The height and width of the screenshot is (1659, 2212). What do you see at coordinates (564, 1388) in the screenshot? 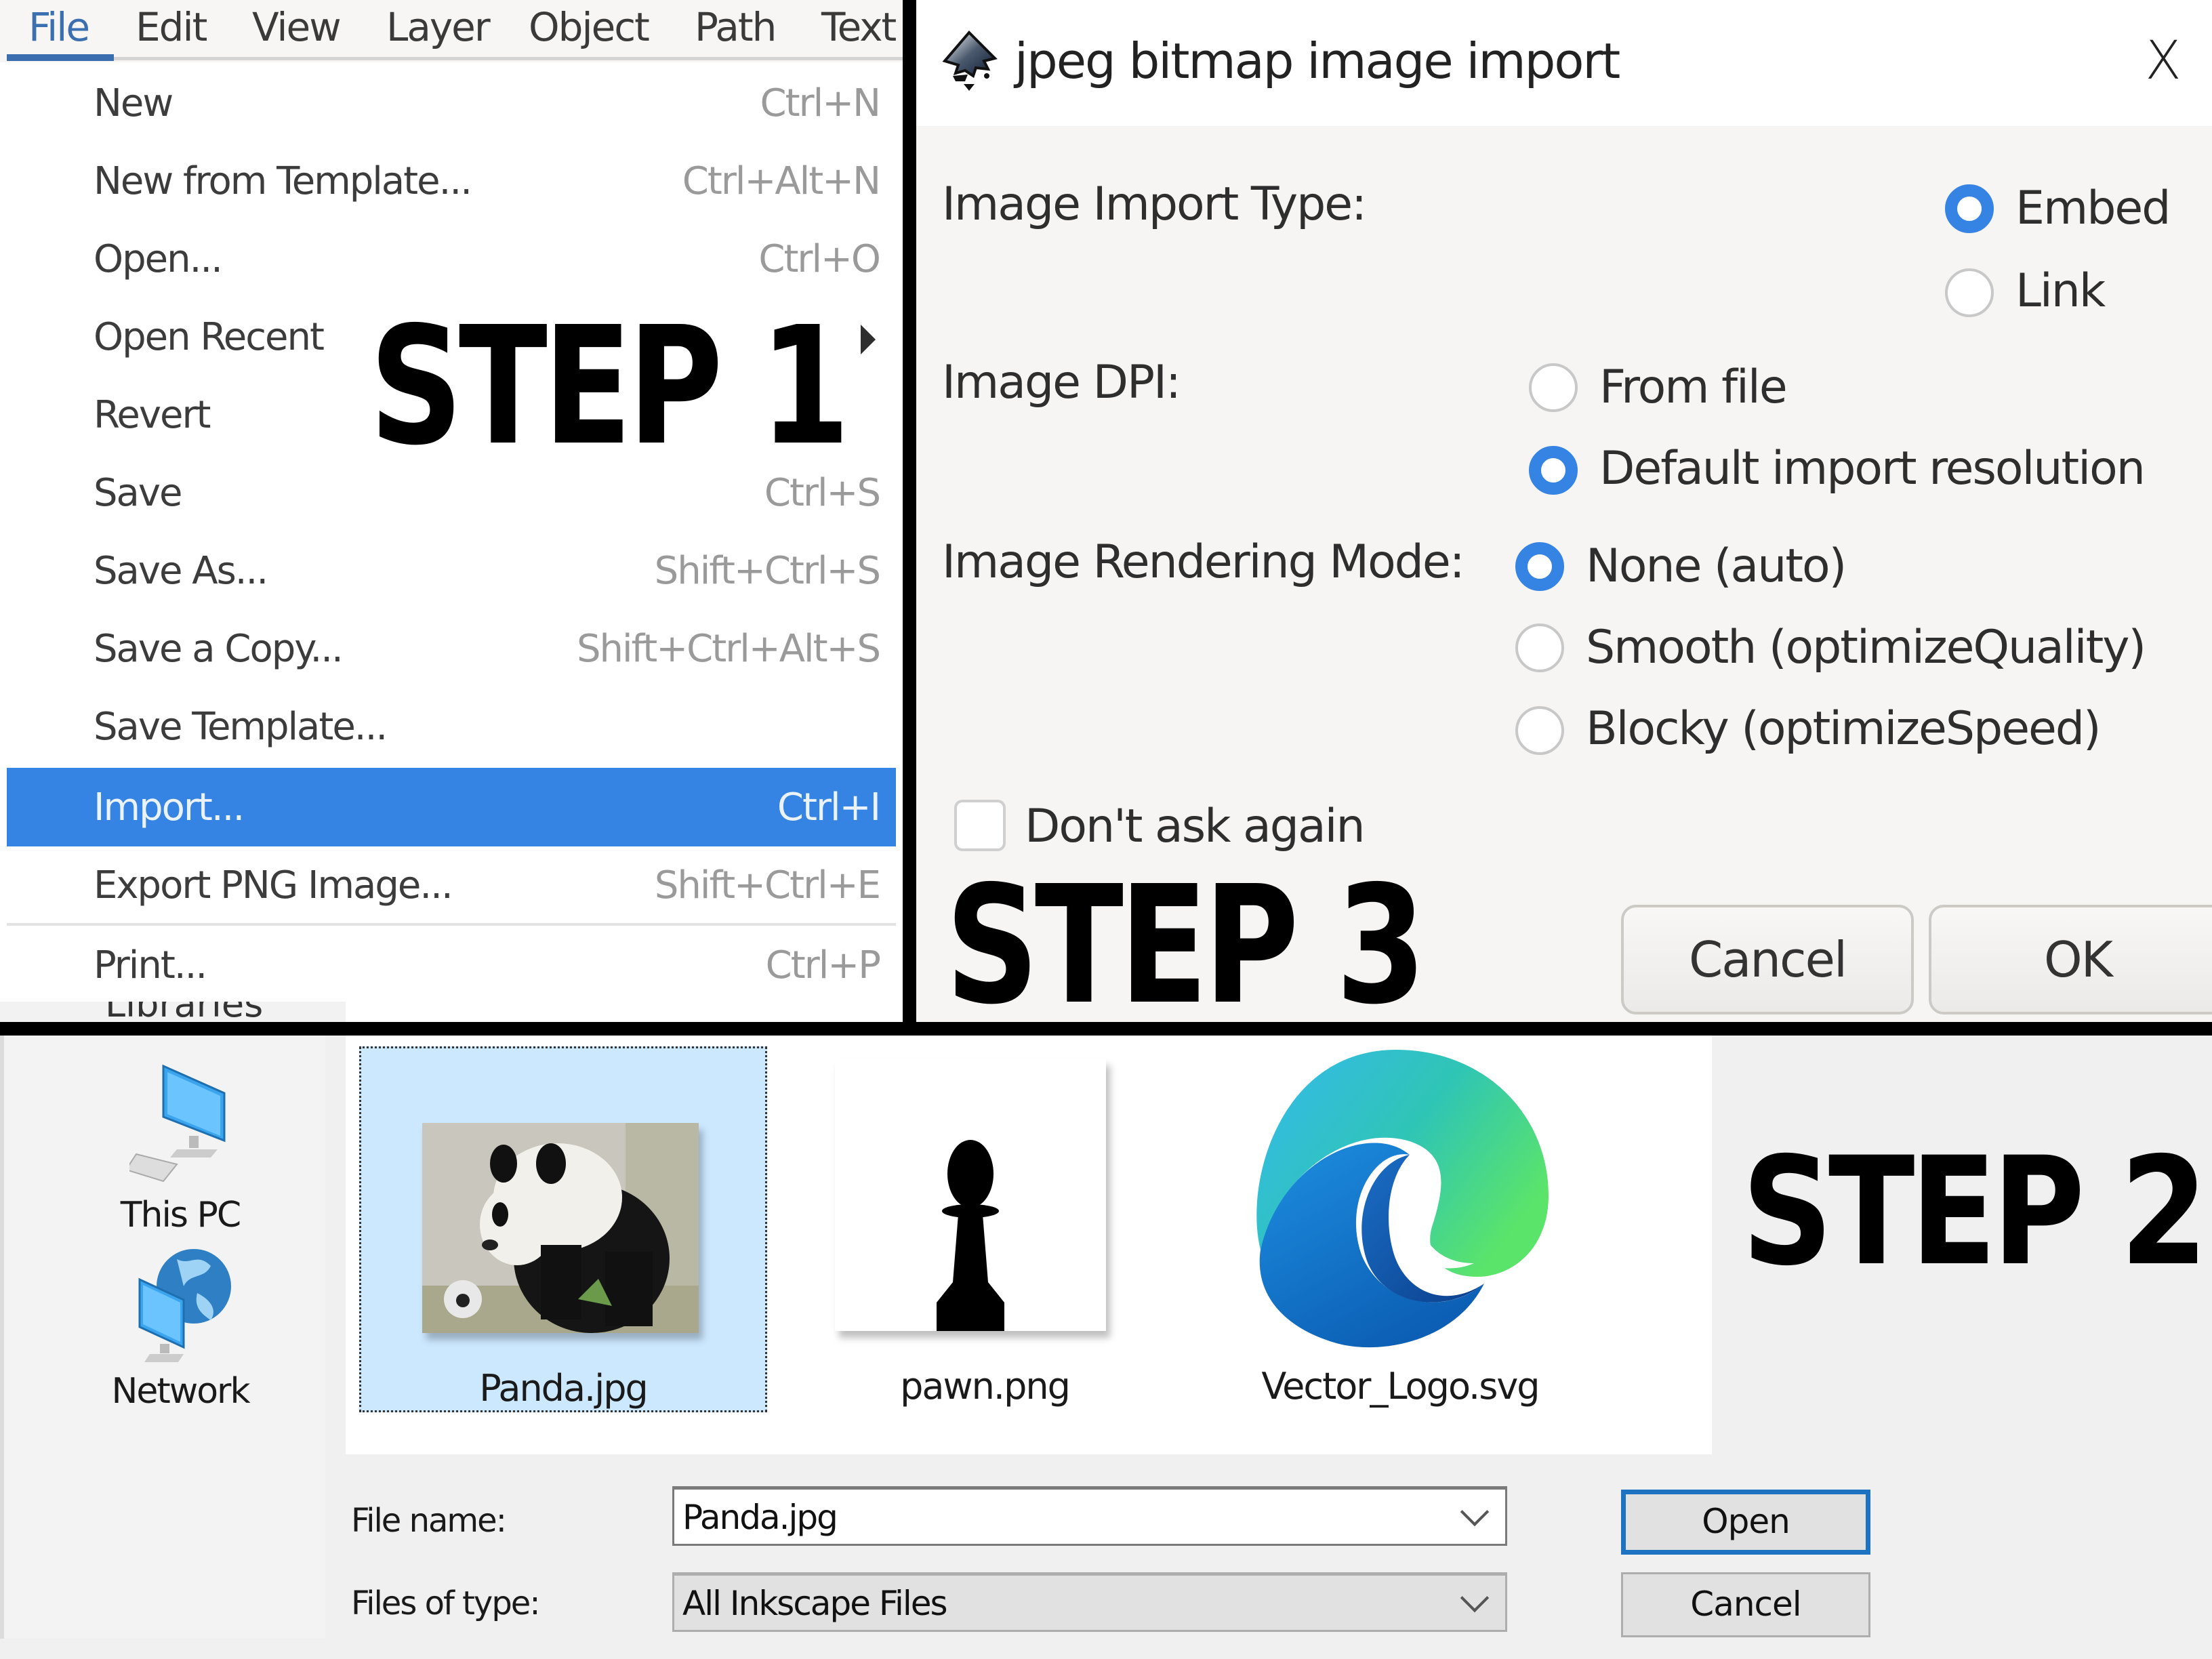
I see `file-name-label: Panda.jpg` at bounding box center [564, 1388].